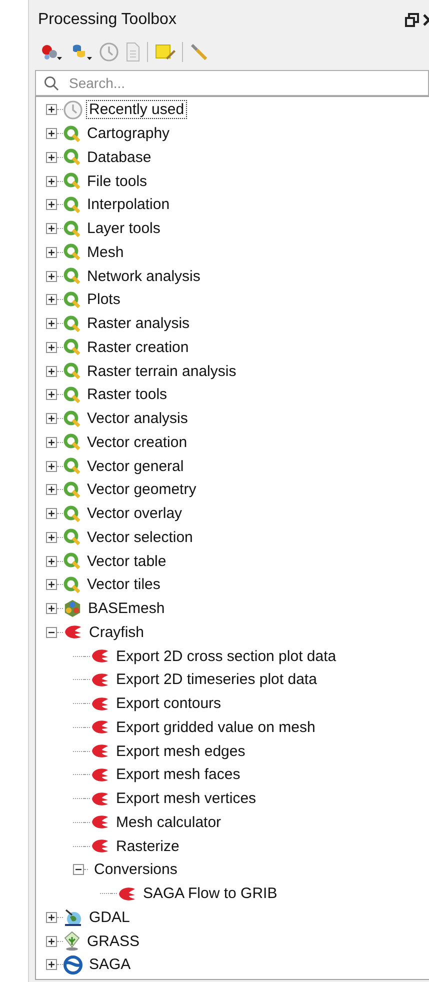  Describe the element at coordinates (215, 727) in the screenshot. I see `tree-item: Export gridded value on mesh` at that location.